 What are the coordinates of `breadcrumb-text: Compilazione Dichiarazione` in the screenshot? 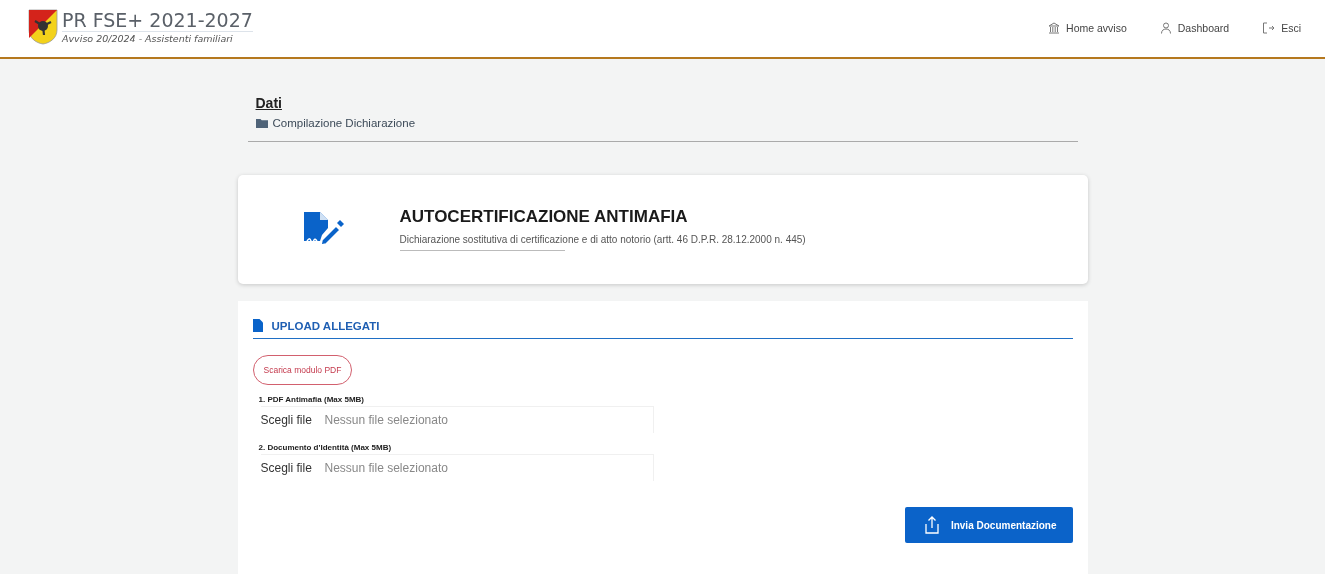 It's located at (344, 123).